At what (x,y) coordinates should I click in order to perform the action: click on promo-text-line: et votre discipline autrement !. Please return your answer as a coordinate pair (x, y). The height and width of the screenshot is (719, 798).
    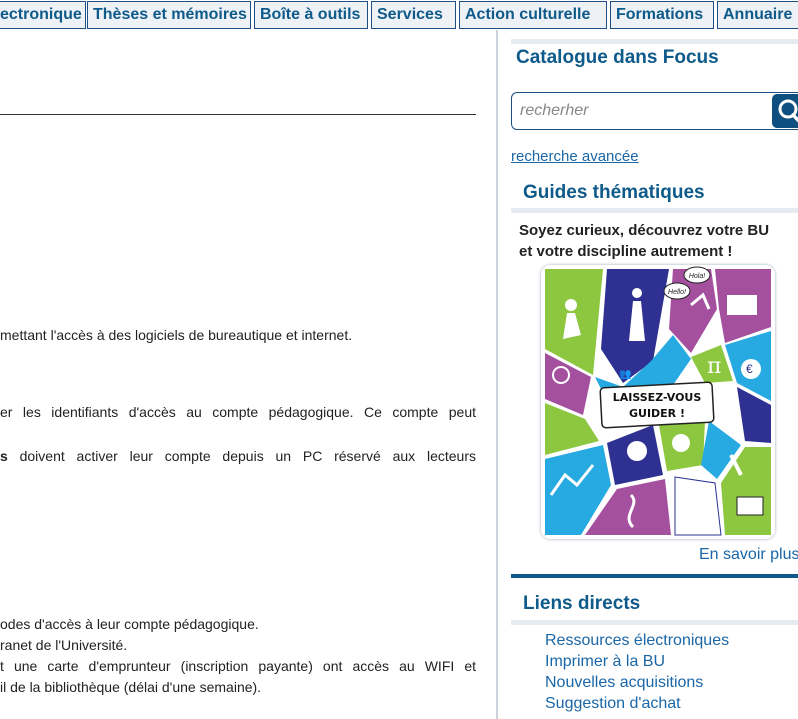
    Looking at the image, I should click on (626, 251).